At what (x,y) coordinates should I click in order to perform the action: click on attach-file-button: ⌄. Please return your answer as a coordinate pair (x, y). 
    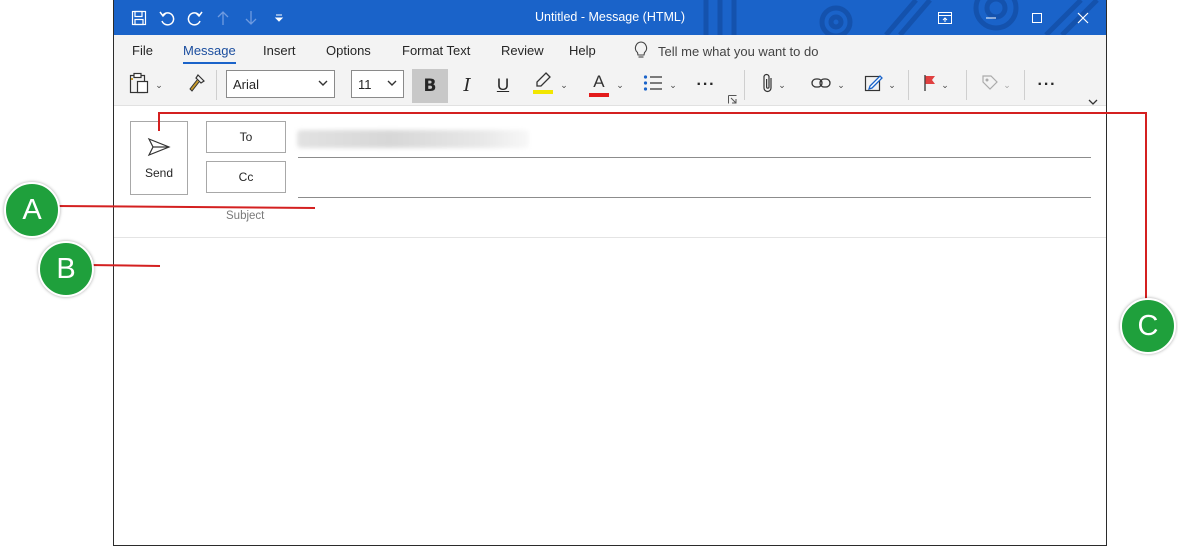
    Looking at the image, I should click on (774, 85).